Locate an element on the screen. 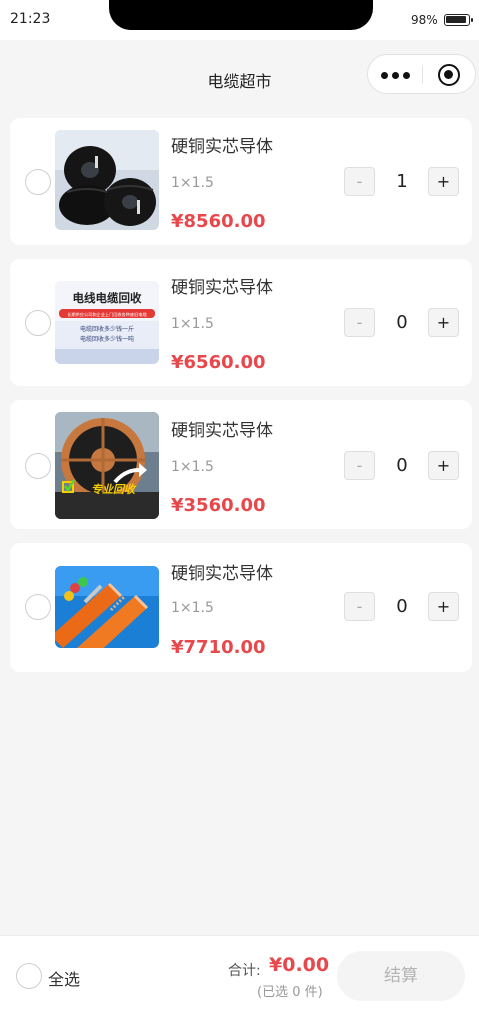 The width and height of the screenshot is (479, 1011). image-headline: 专业回收 is located at coordinates (114, 489).